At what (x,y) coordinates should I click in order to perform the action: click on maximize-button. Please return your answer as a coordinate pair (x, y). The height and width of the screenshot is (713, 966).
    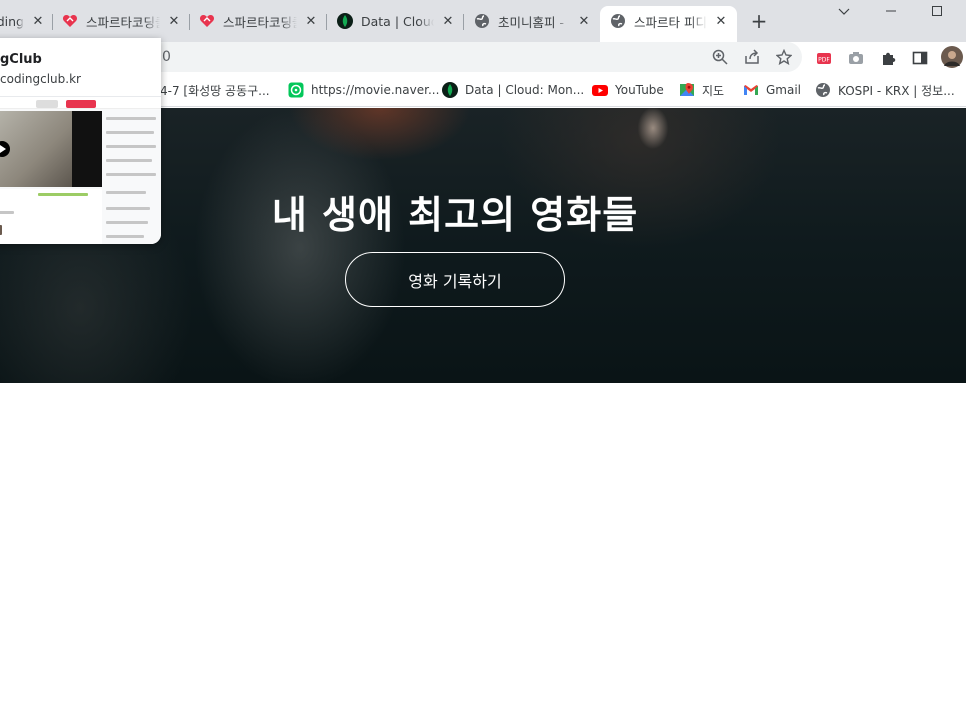
    Looking at the image, I should click on (937, 12).